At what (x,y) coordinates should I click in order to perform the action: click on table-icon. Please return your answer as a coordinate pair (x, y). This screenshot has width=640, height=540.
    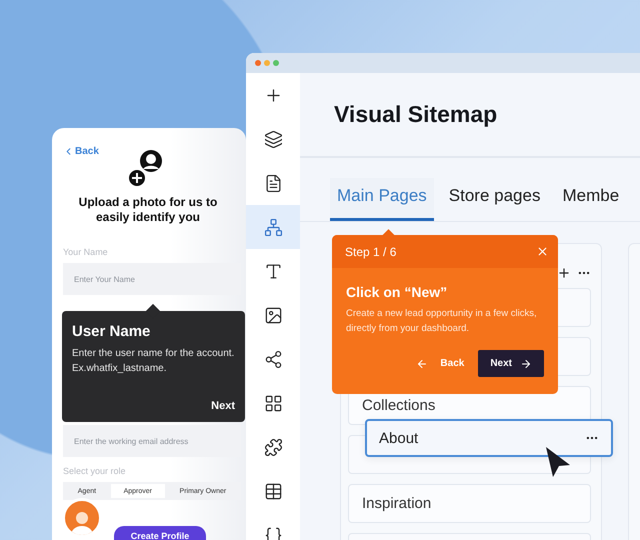
    Looking at the image, I should click on (273, 491).